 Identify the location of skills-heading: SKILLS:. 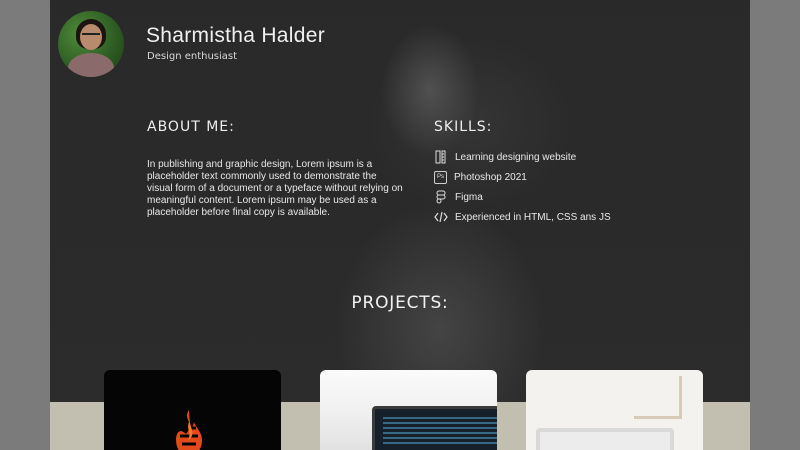
(463, 127).